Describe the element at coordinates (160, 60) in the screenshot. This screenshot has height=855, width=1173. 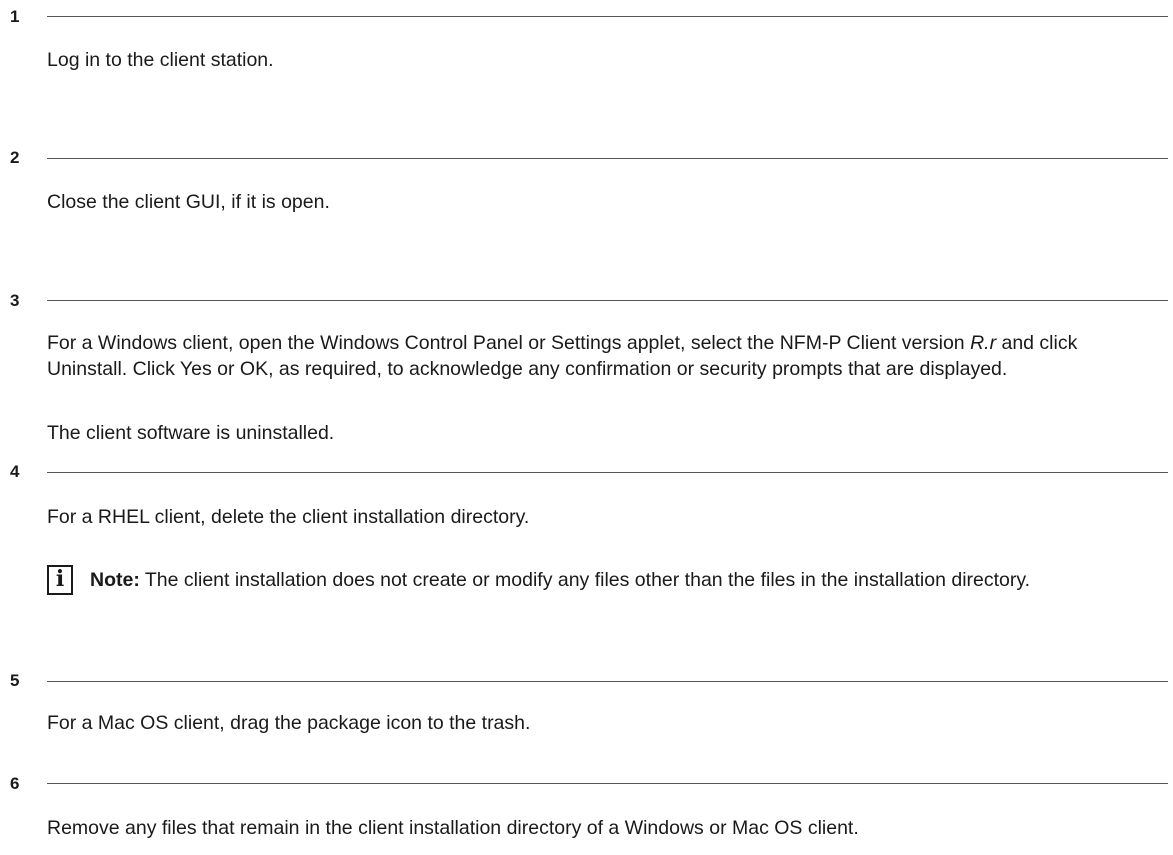
I see `step-text: Log in to the client station.` at that location.